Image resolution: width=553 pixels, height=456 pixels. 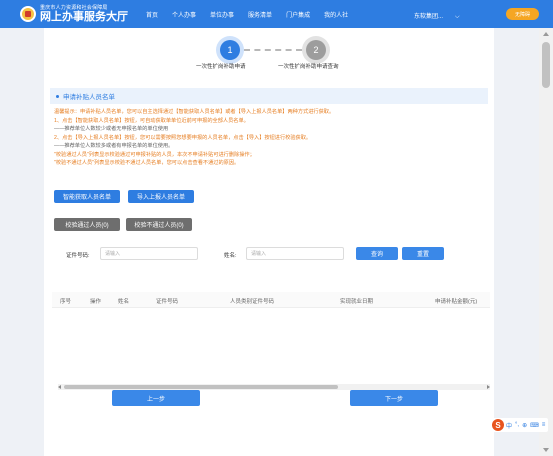 I want to click on import-list-button: 导入上报人员名单, so click(x=161, y=196).